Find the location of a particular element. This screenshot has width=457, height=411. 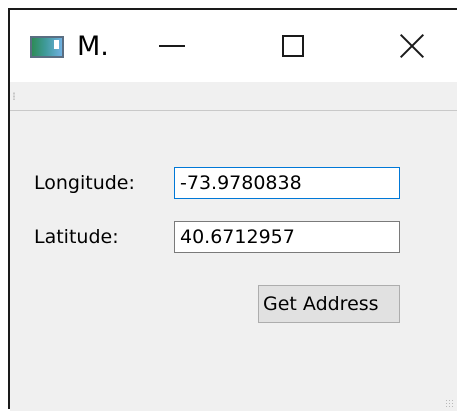

window-title: M. is located at coordinates (93, 46).